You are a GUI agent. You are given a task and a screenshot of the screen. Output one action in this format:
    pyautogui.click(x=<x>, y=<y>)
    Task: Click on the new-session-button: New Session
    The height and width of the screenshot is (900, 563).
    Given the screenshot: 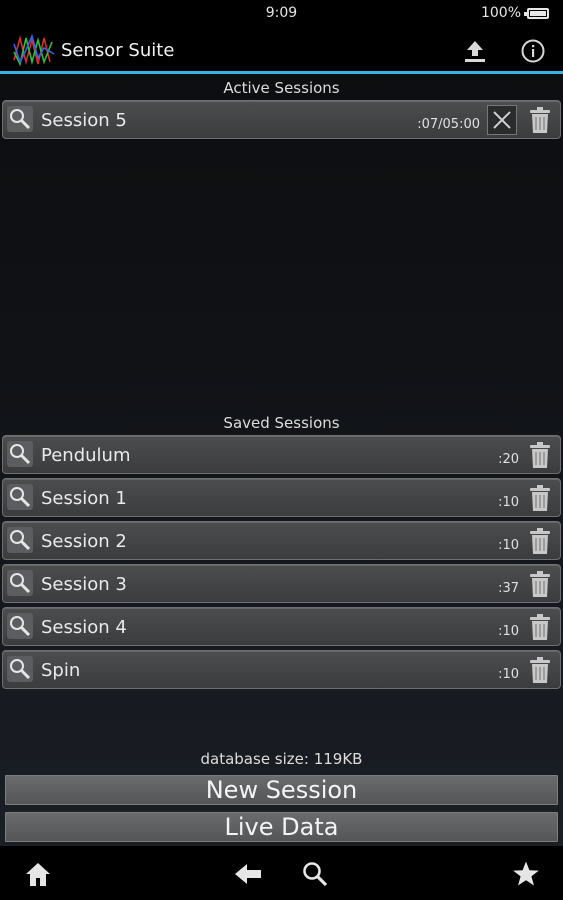 What is the action you would take?
    pyautogui.click(x=281, y=790)
    